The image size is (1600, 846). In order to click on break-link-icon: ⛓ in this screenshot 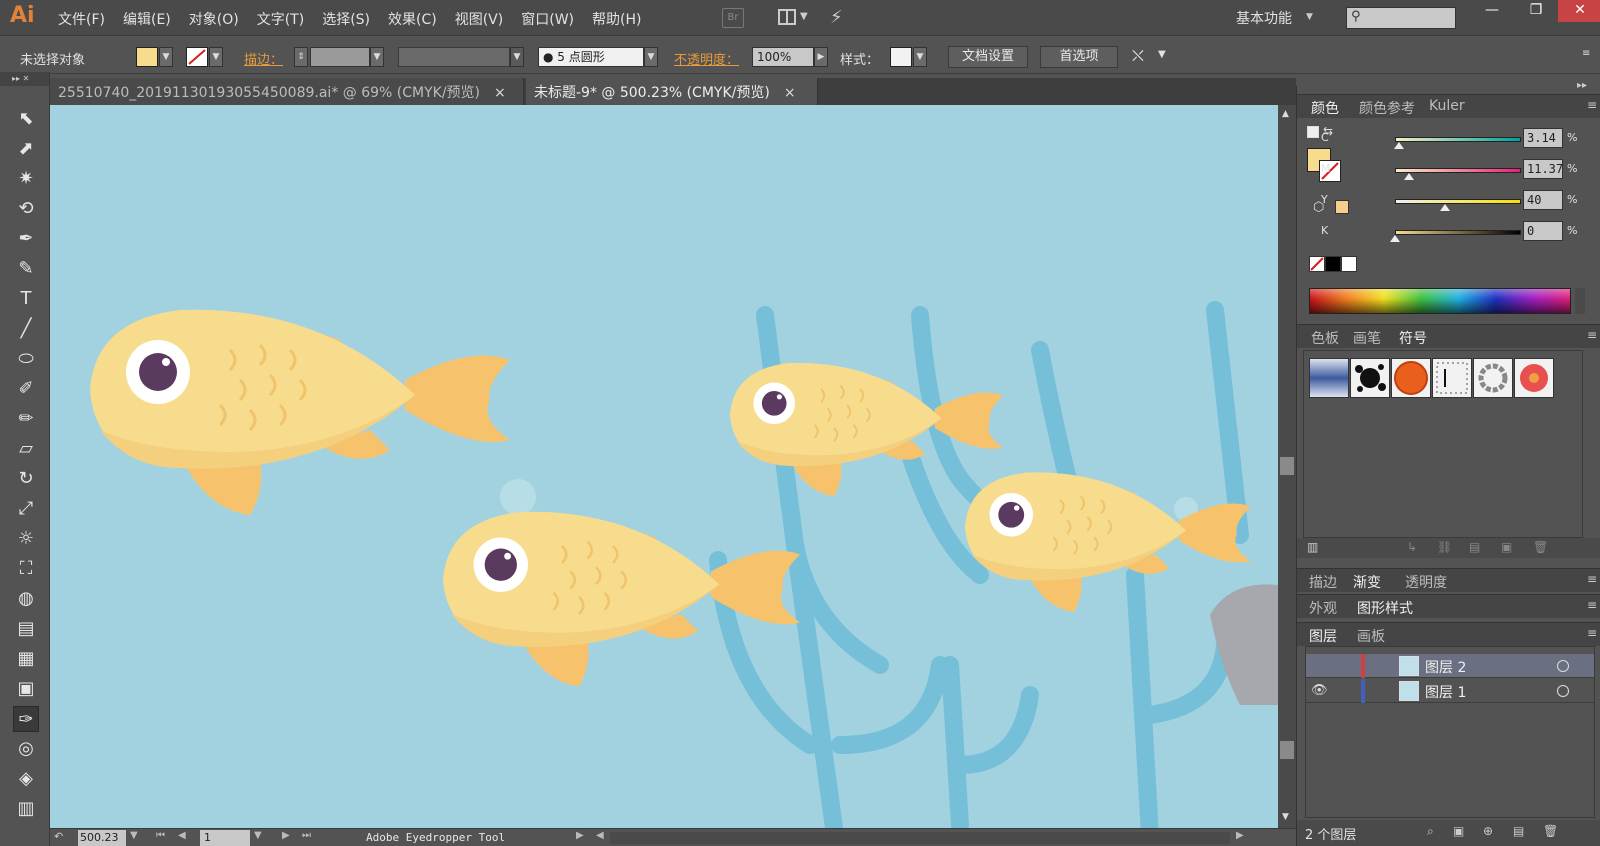, I will do `click(1444, 547)`.